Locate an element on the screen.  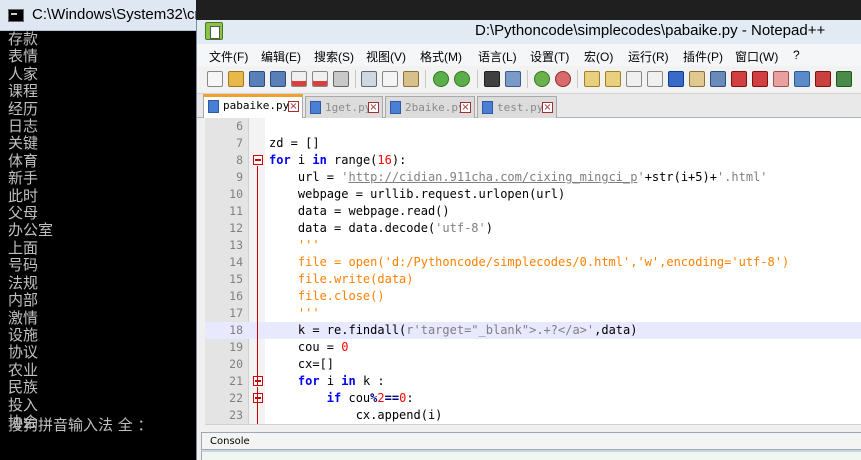
keyword: if is located at coordinates (334, 398).